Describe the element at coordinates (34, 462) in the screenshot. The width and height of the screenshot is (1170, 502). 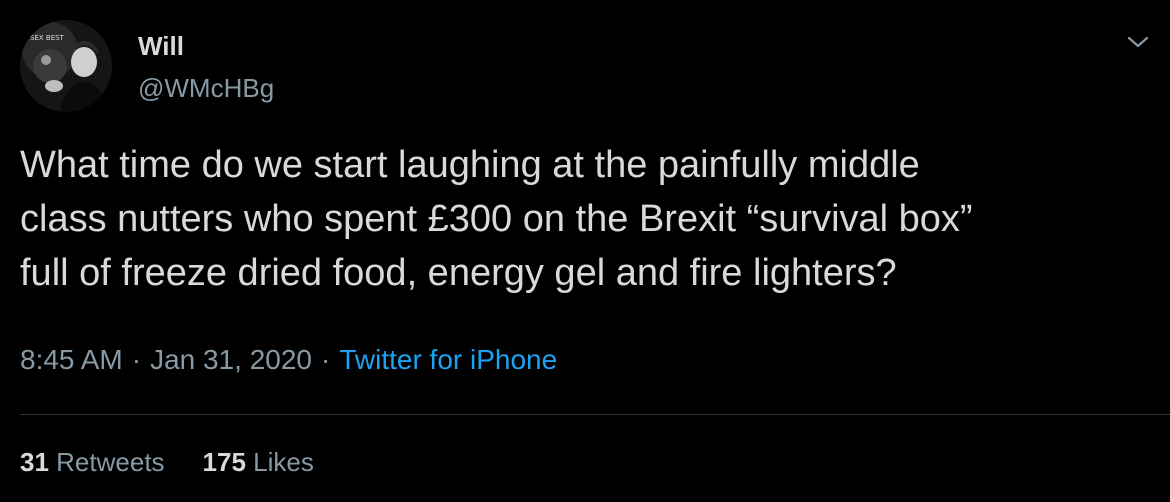
I see `retweets-count: 31` at that location.